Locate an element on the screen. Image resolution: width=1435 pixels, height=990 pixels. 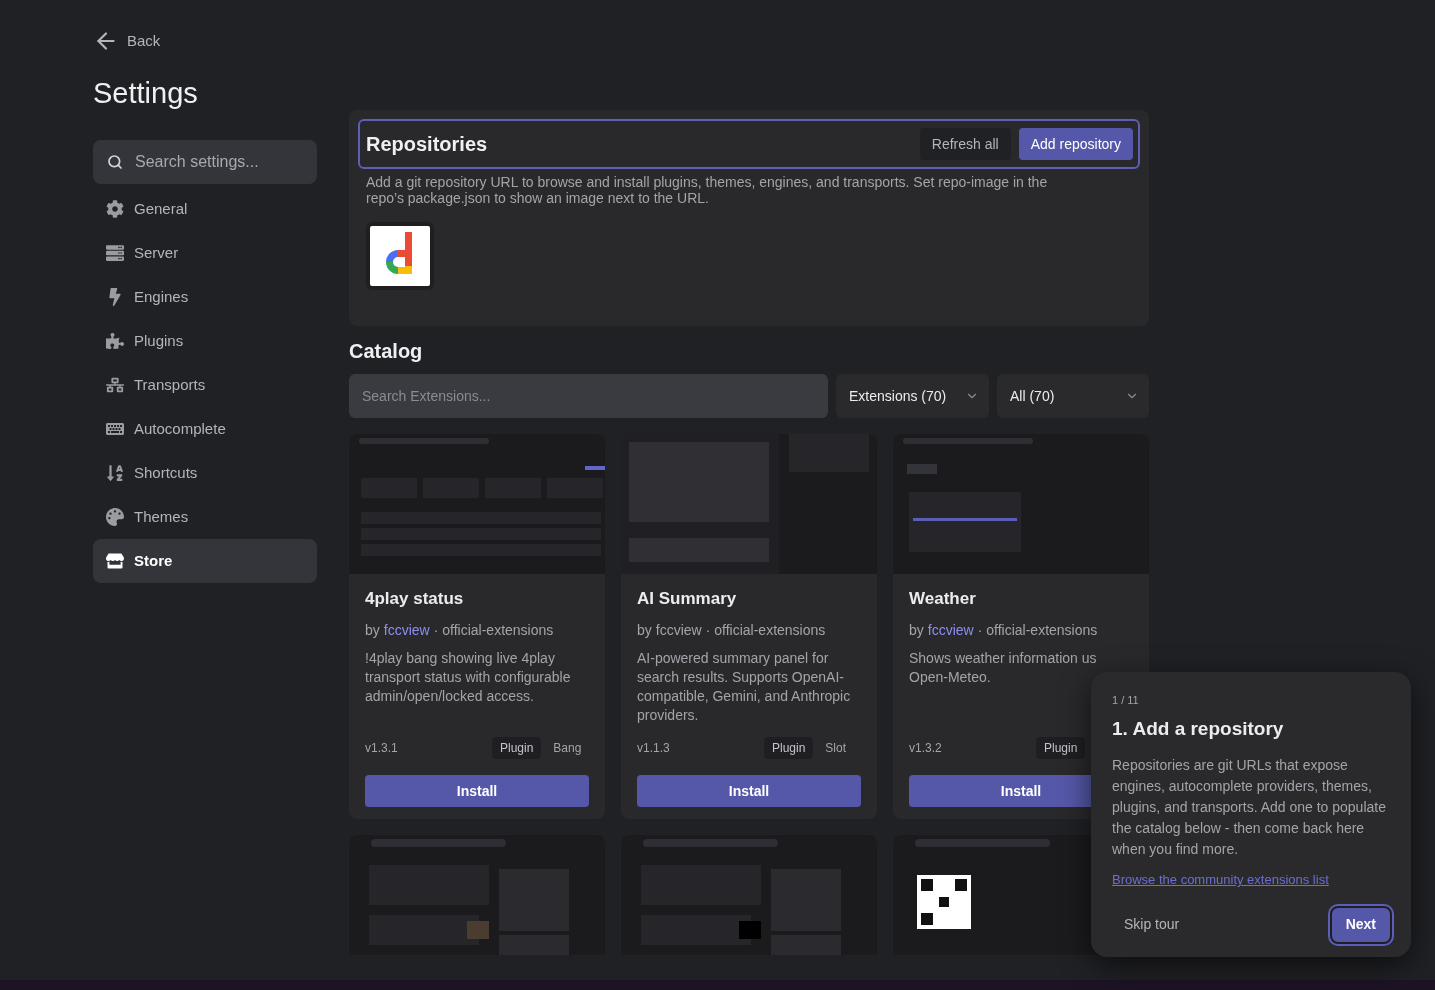
sidebar-item: Themes is located at coordinates (205, 517).